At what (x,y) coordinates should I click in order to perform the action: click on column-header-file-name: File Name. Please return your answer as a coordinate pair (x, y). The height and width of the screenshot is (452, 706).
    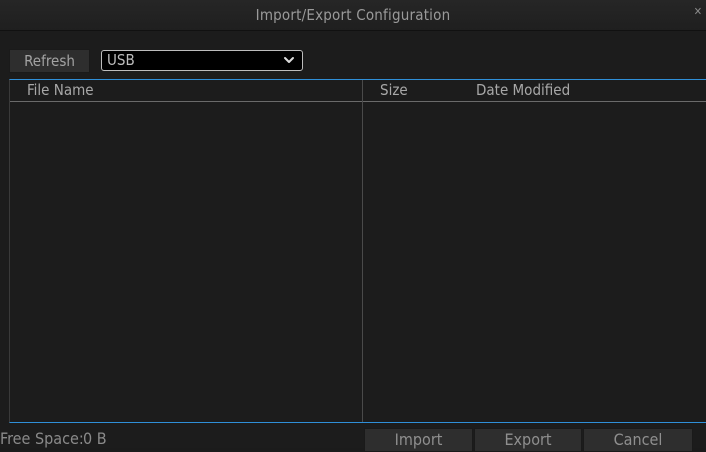
    Looking at the image, I should click on (60, 90).